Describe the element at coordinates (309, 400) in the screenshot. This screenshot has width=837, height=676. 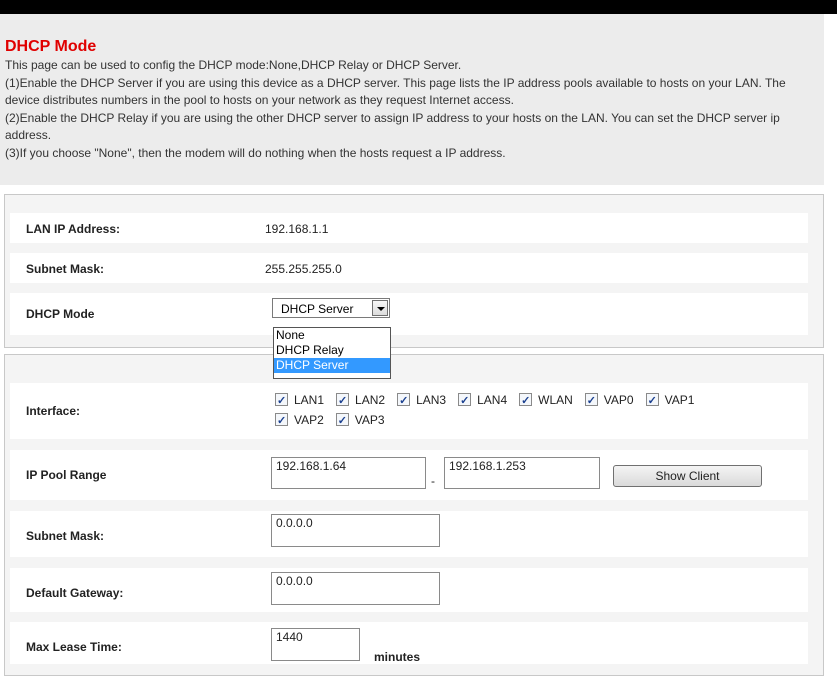
I see `interface-lan1-label: LAN1` at that location.